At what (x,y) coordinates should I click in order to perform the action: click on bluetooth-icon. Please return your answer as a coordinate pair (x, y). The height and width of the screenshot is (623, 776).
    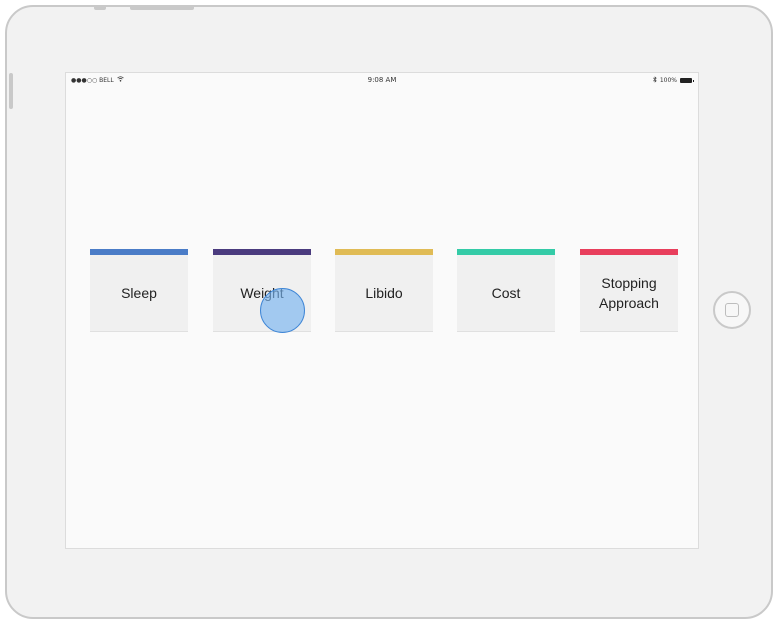
    Looking at the image, I should click on (654, 80).